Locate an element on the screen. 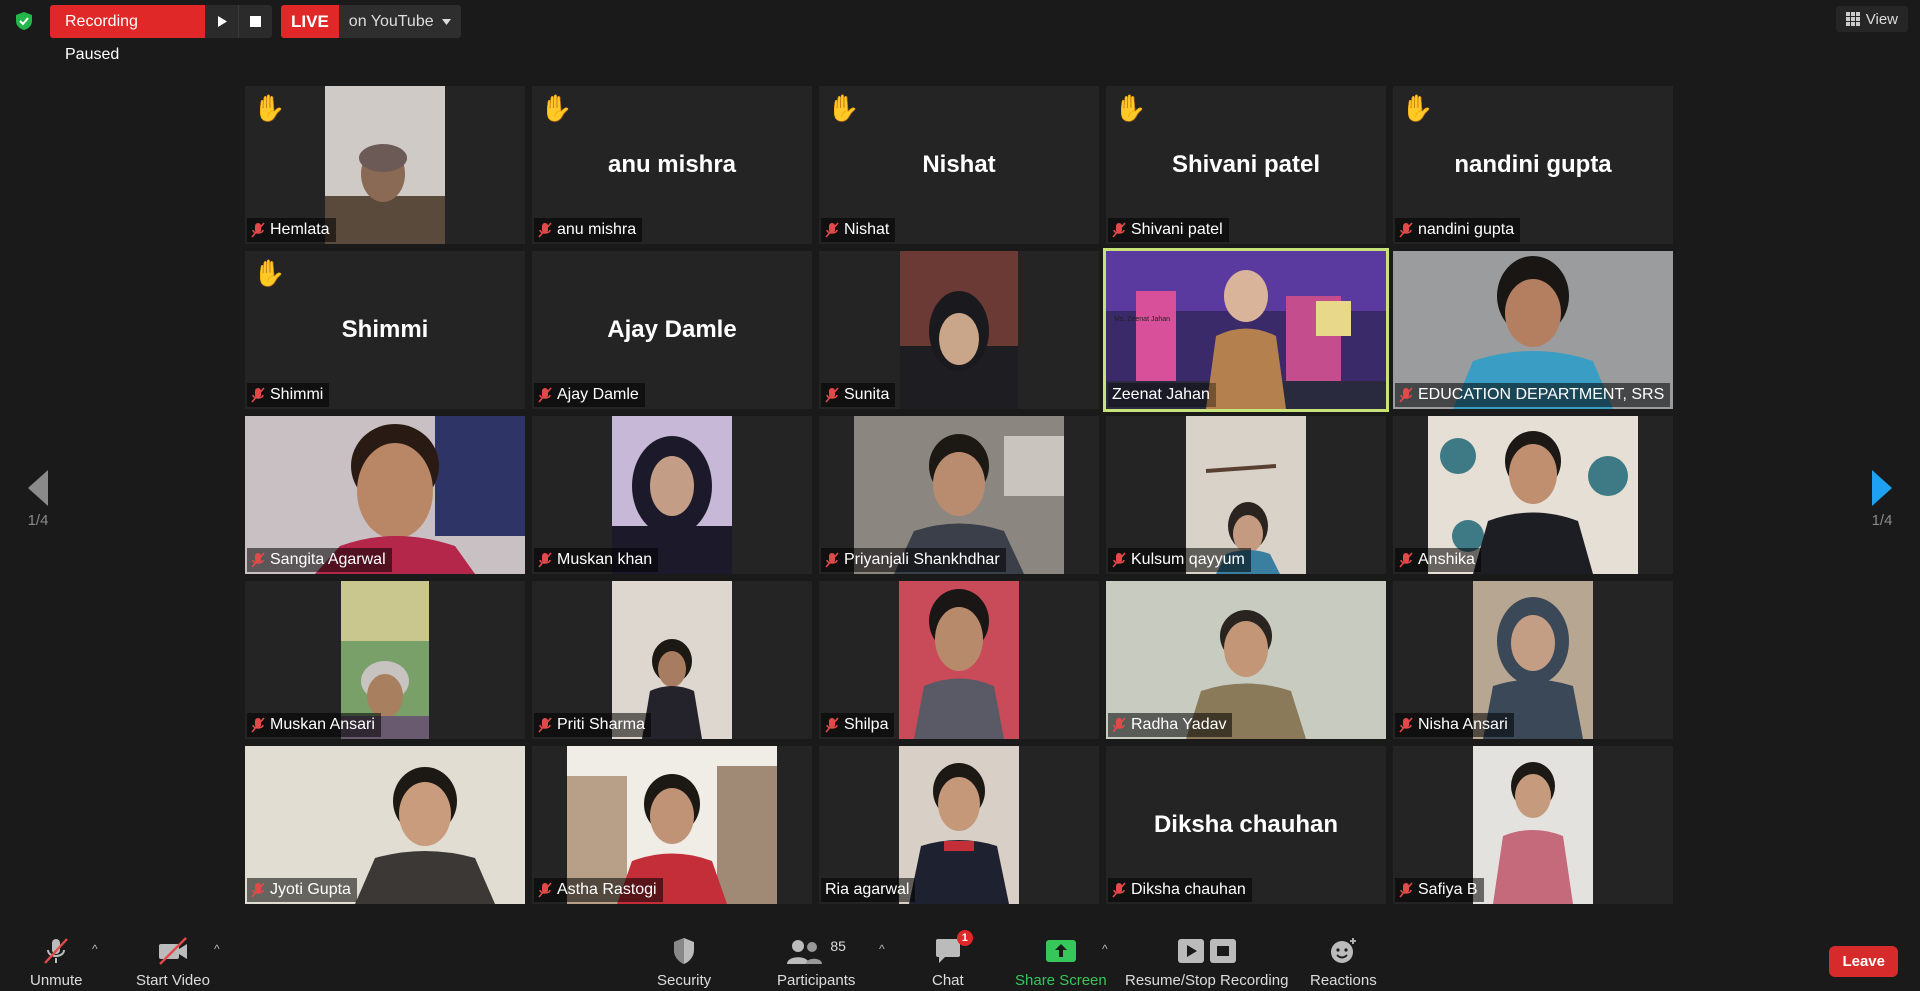  participant-name: Sangita Agarwal is located at coordinates (328, 559).